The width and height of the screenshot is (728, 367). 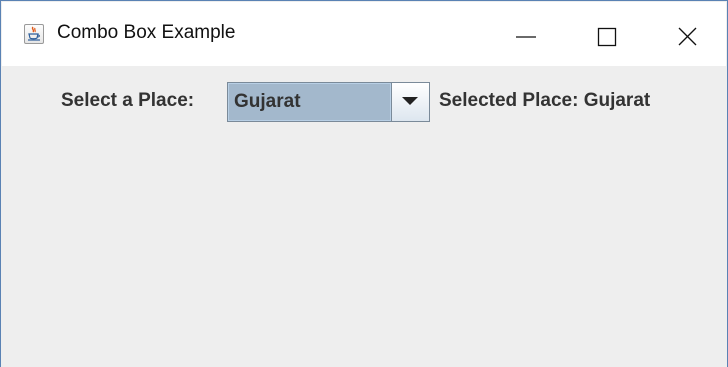 What do you see at coordinates (607, 37) in the screenshot?
I see `maximize-icon` at bounding box center [607, 37].